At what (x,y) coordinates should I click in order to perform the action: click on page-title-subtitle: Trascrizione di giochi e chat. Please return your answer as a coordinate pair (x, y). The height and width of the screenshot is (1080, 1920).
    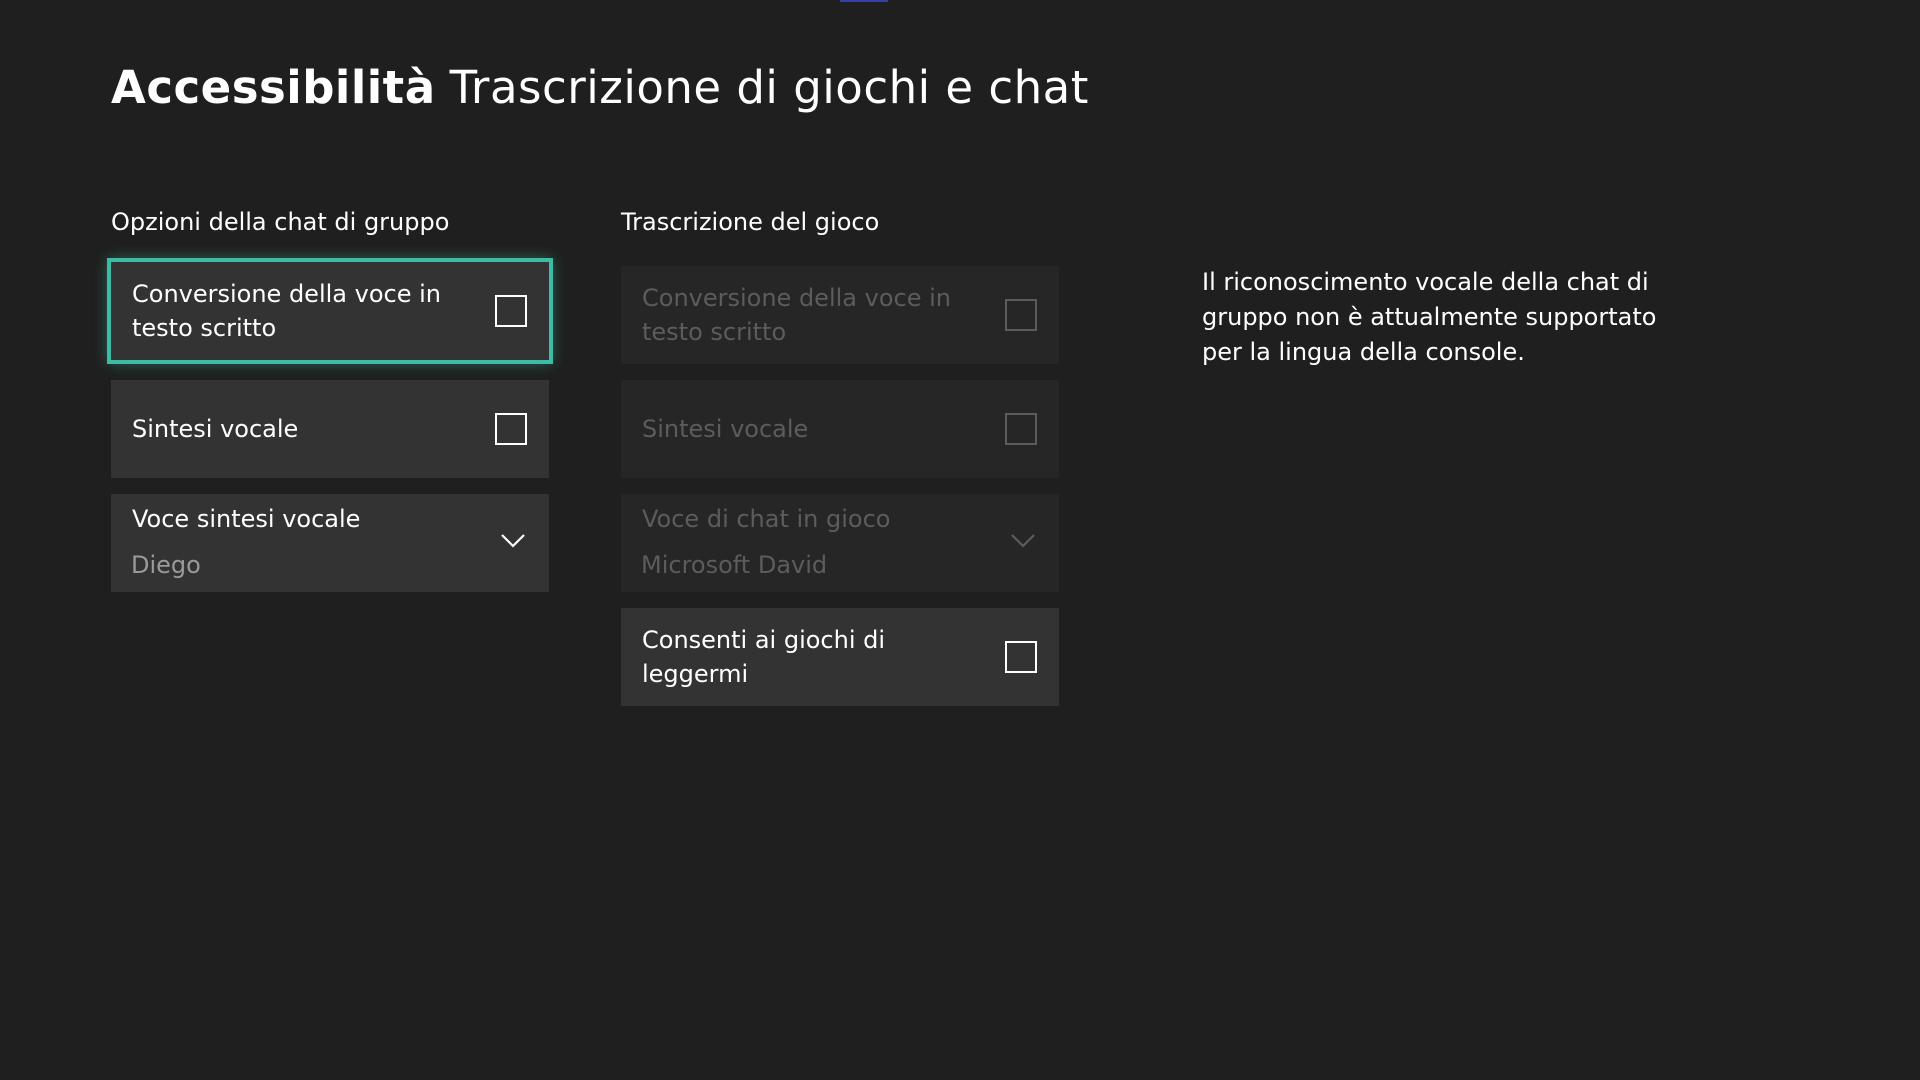
    Looking at the image, I should click on (769, 87).